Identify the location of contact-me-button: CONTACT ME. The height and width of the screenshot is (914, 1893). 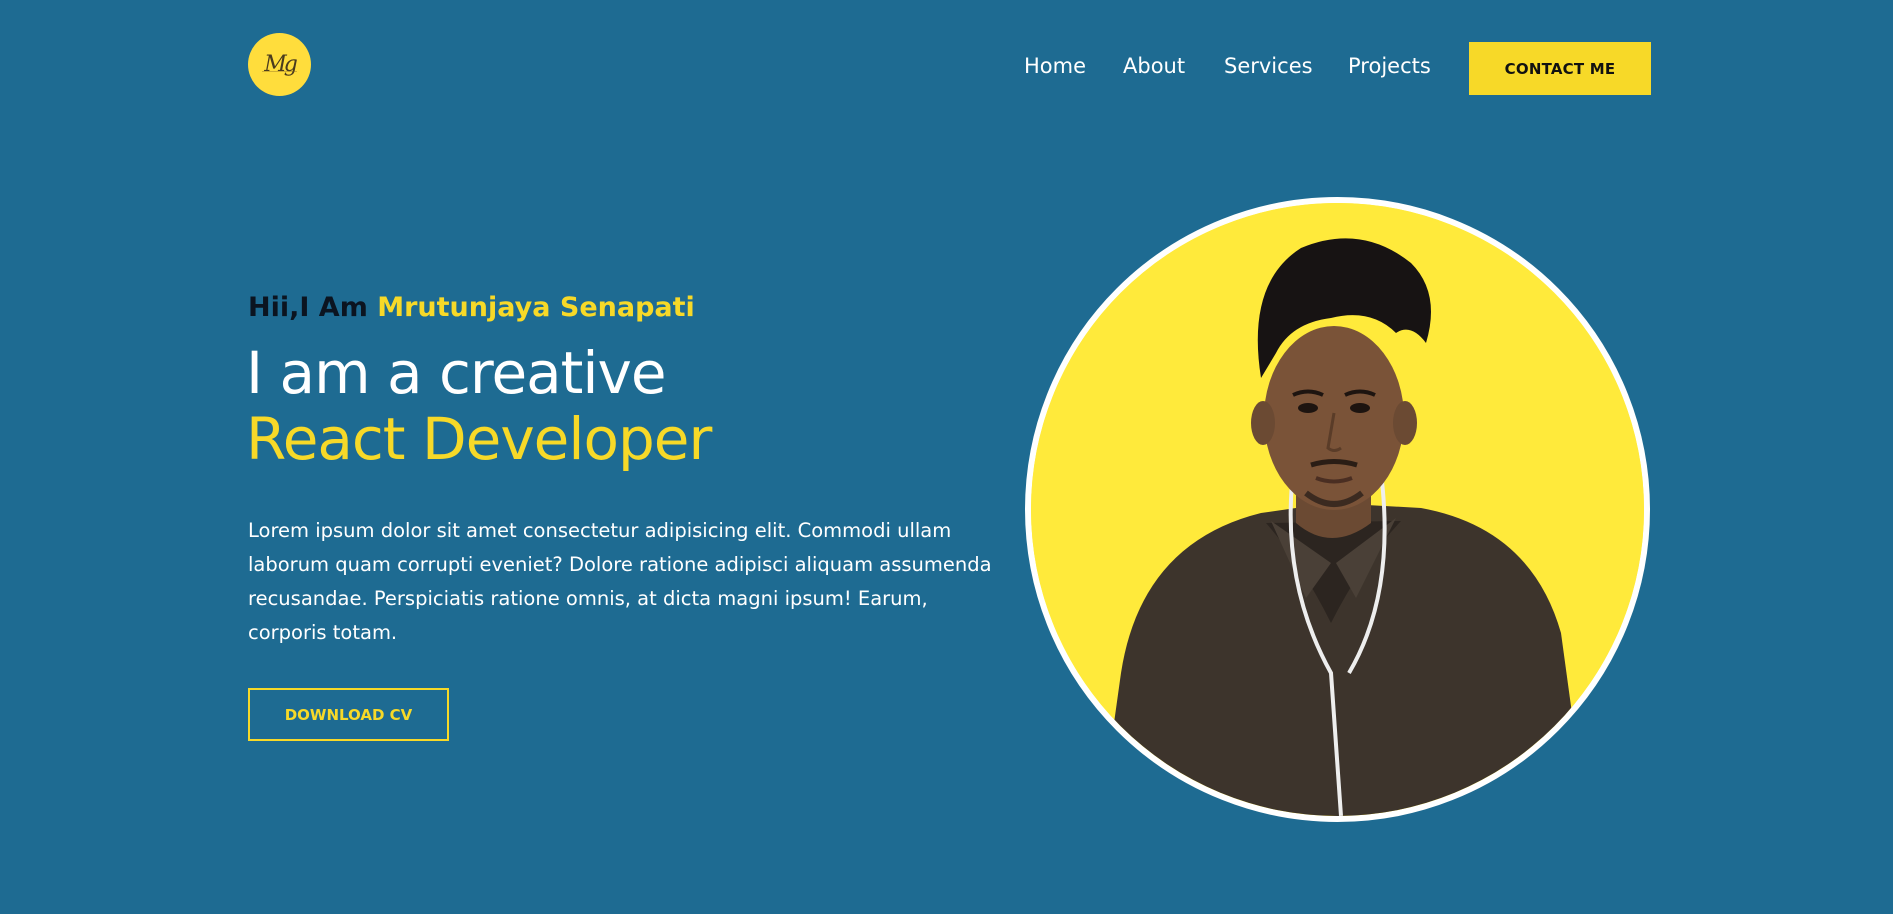
(1560, 68).